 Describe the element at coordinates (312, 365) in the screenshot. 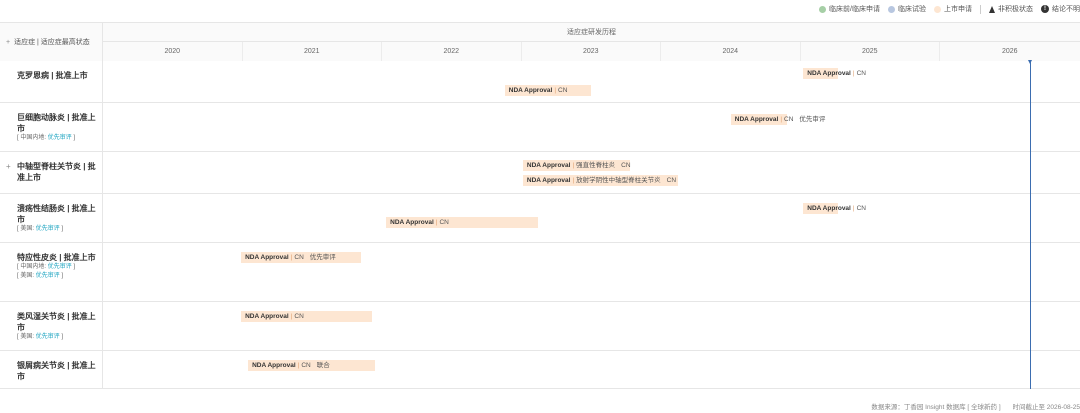

I see `milestone-bar: NDA Approval | CN 联合` at that location.